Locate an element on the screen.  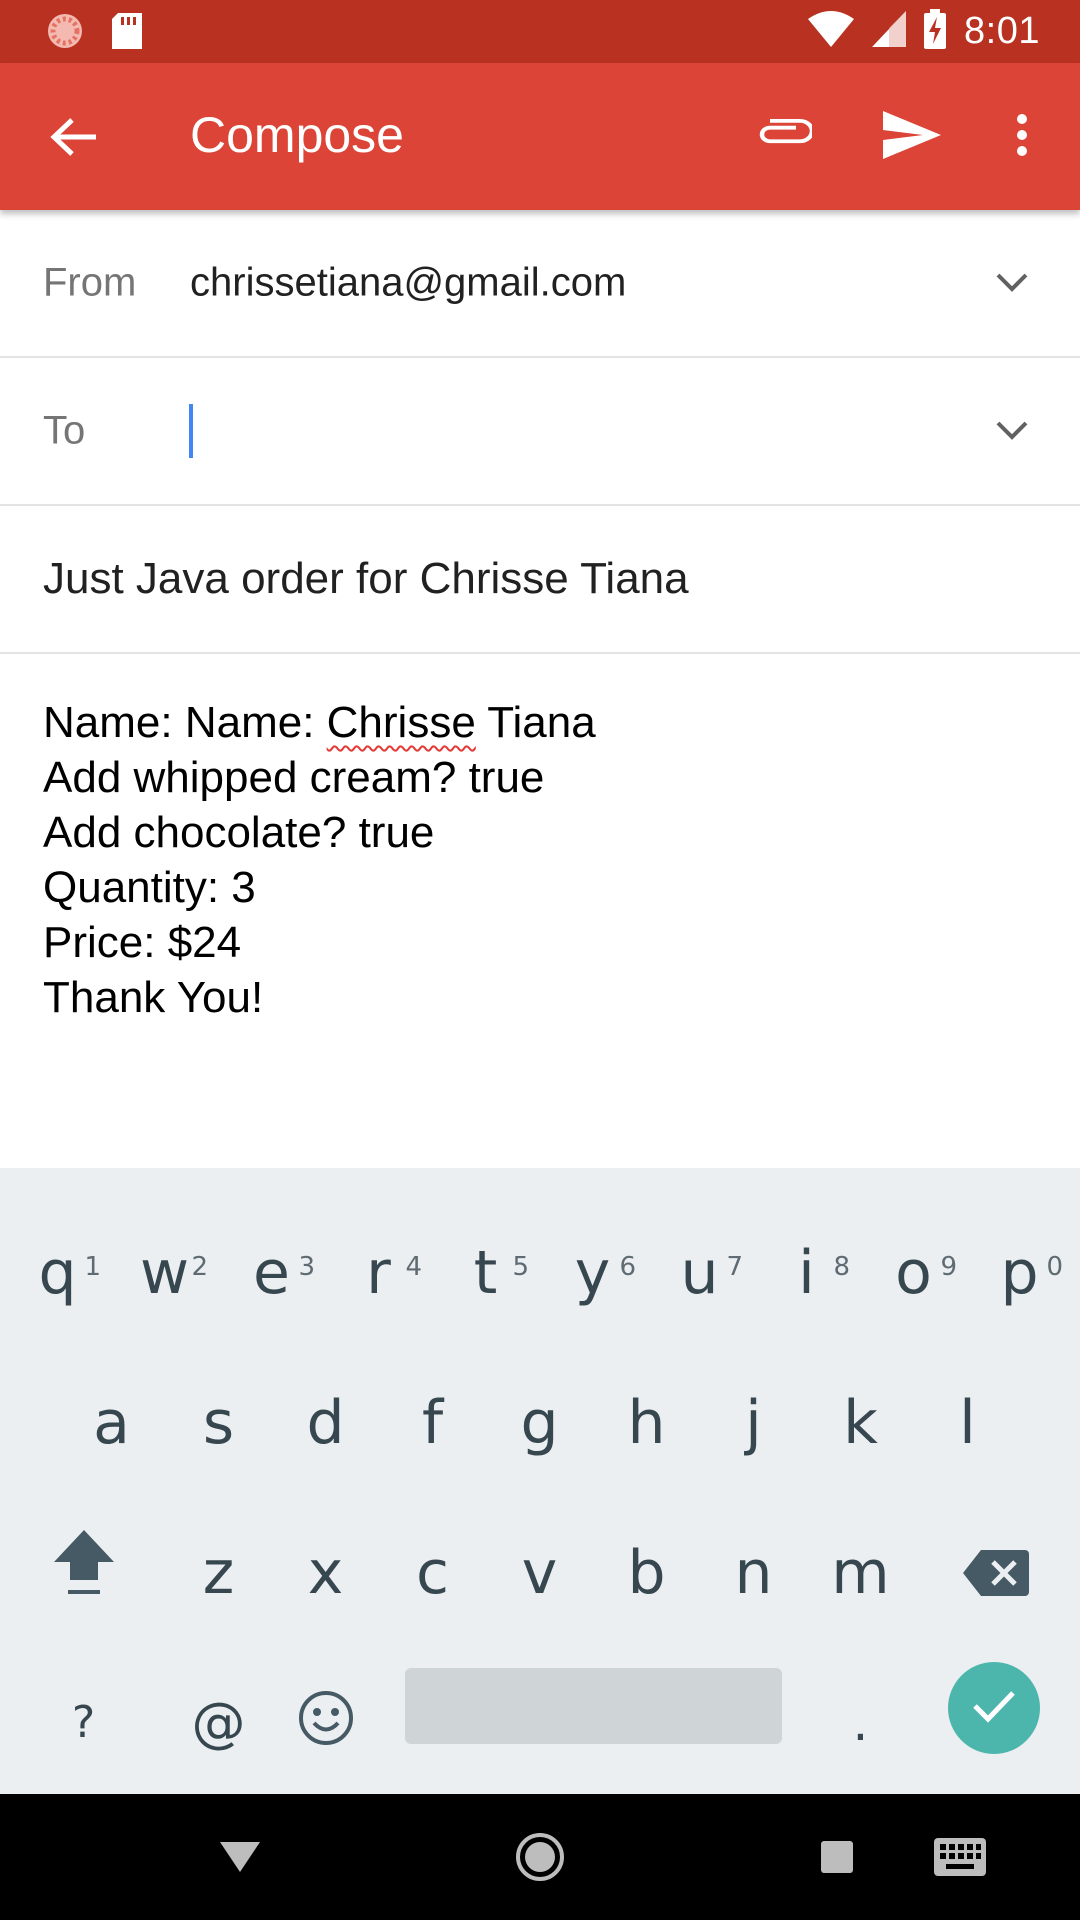
navigation-bar is located at coordinates (540, 1857).